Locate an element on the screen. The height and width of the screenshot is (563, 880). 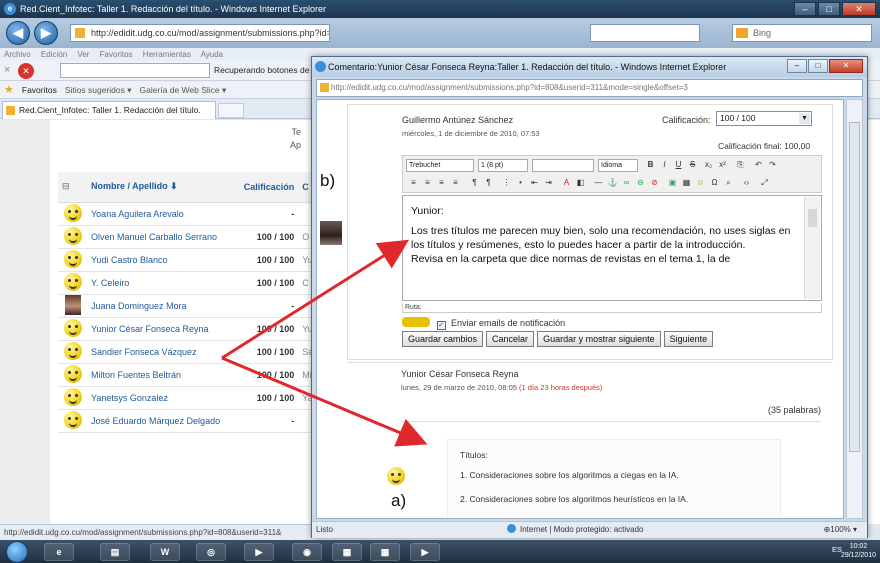
ltr-icon: ¶ is located at coordinates (474, 182).